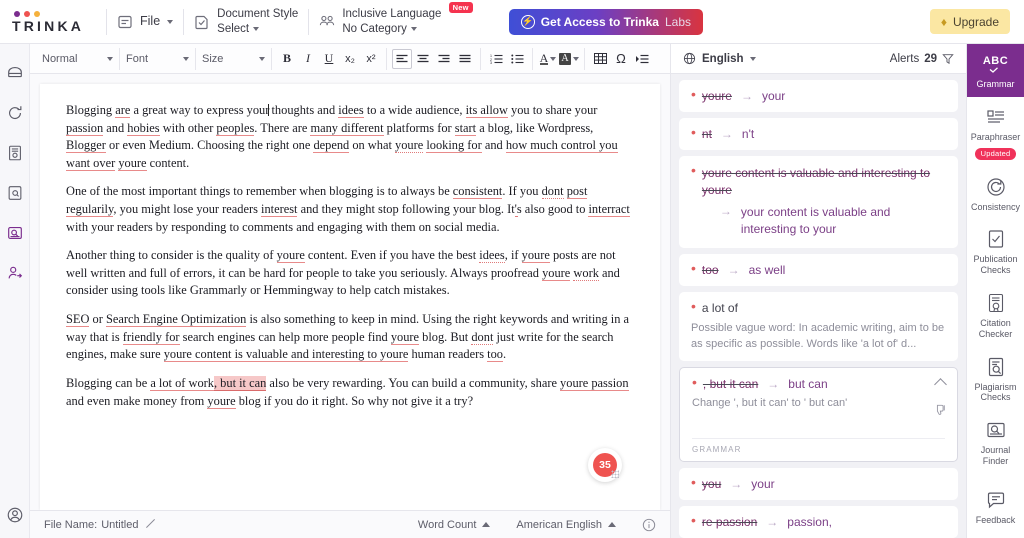 The height and width of the screenshot is (538, 1024). What do you see at coordinates (605, 21) in the screenshot?
I see `get-access-trinka-labs-button: ⚡ Get Access to Trinka Labs` at bounding box center [605, 21].